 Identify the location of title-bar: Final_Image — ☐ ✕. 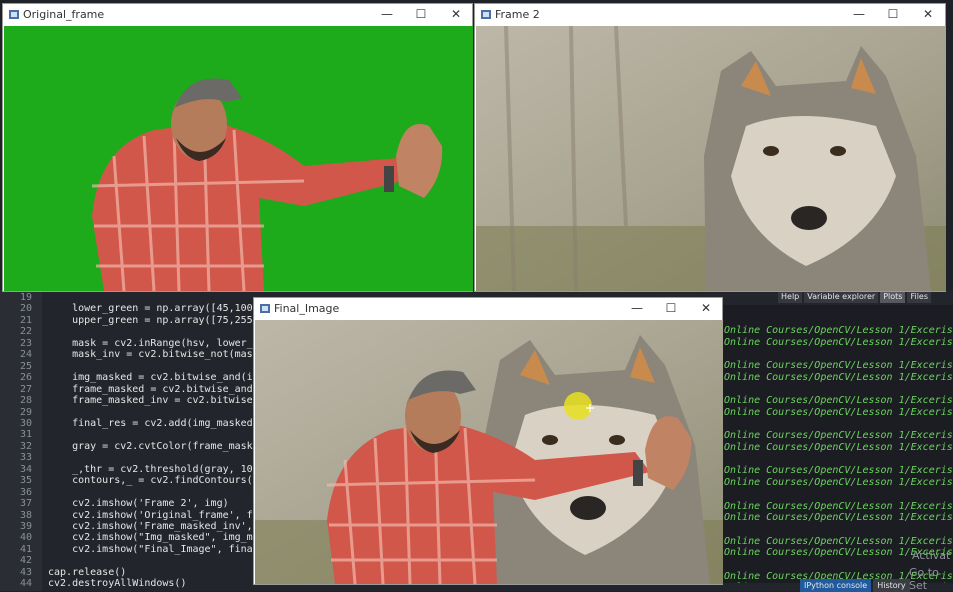
(488, 309).